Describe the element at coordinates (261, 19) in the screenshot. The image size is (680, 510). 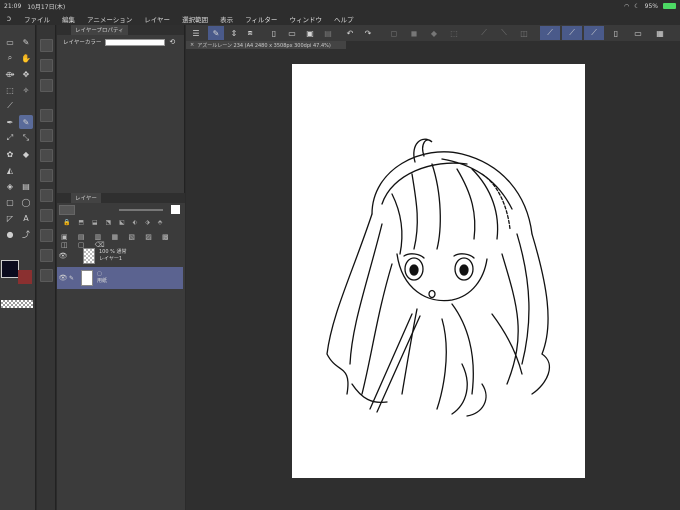
I see `menu-filter: フィルター` at that location.